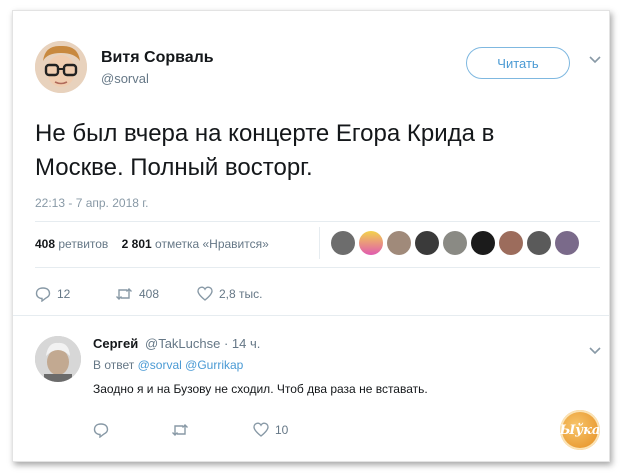  I want to click on retweet-action, so click(183, 430).